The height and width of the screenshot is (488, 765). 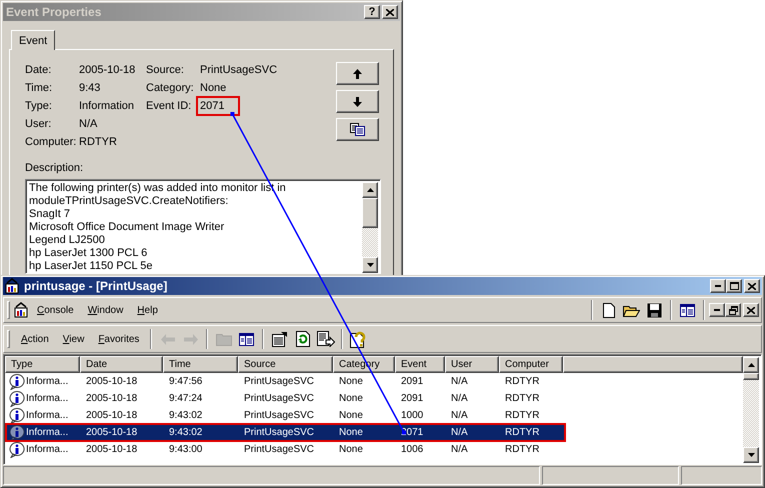 I want to click on copy-button, so click(x=357, y=129).